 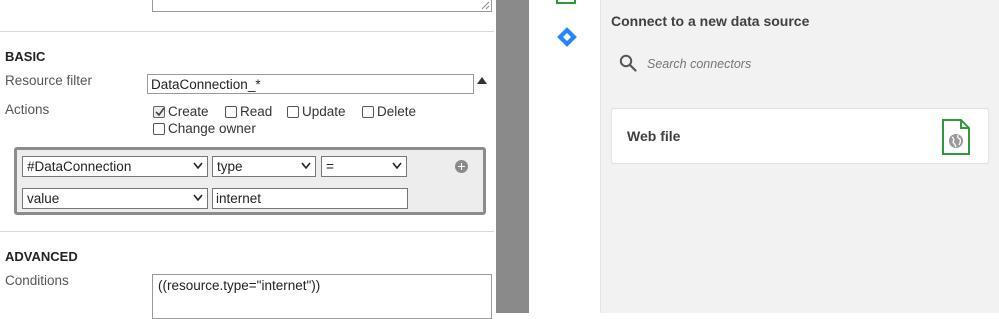 What do you see at coordinates (364, 166) in the screenshot?
I see `operator-select: =` at bounding box center [364, 166].